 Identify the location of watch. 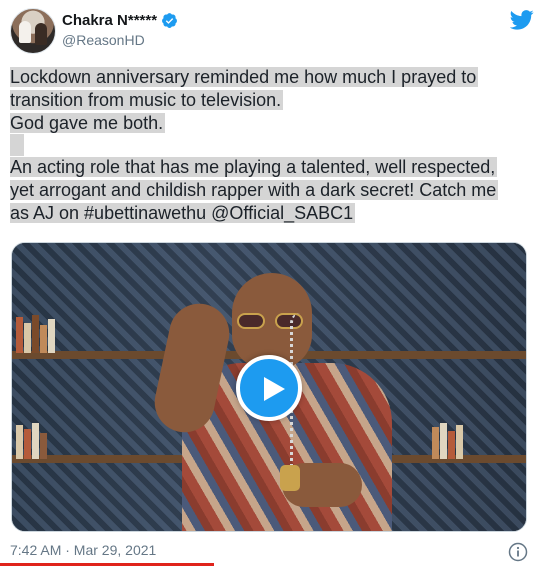
(290, 478).